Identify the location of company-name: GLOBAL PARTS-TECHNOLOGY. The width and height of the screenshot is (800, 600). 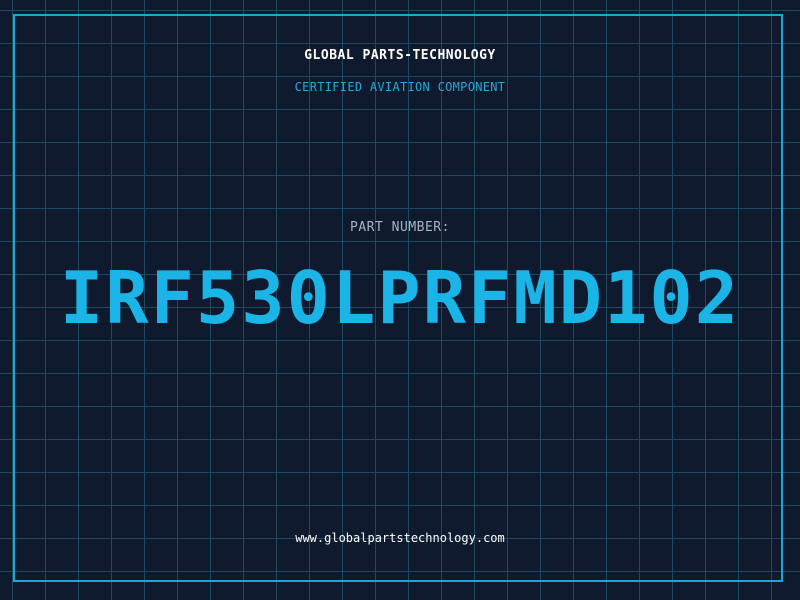
(400, 55).